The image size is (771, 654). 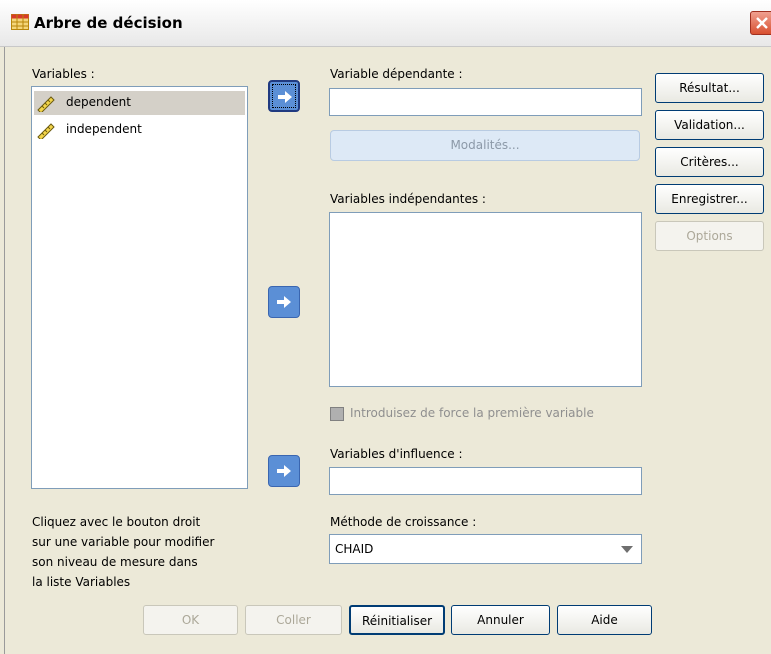 I want to click on close-button, so click(x=760, y=23).